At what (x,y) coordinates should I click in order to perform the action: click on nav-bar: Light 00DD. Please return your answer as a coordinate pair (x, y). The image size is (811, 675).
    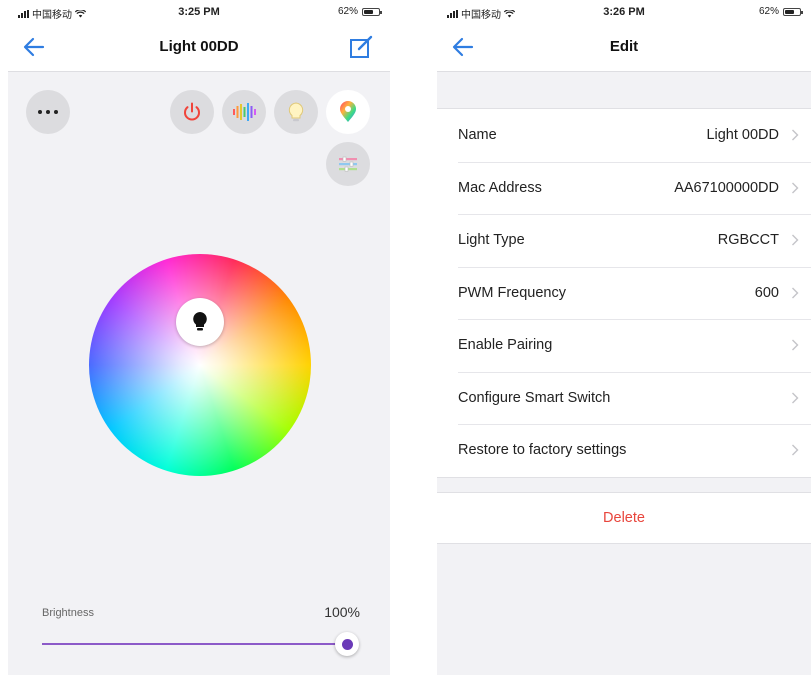
    Looking at the image, I should click on (199, 47).